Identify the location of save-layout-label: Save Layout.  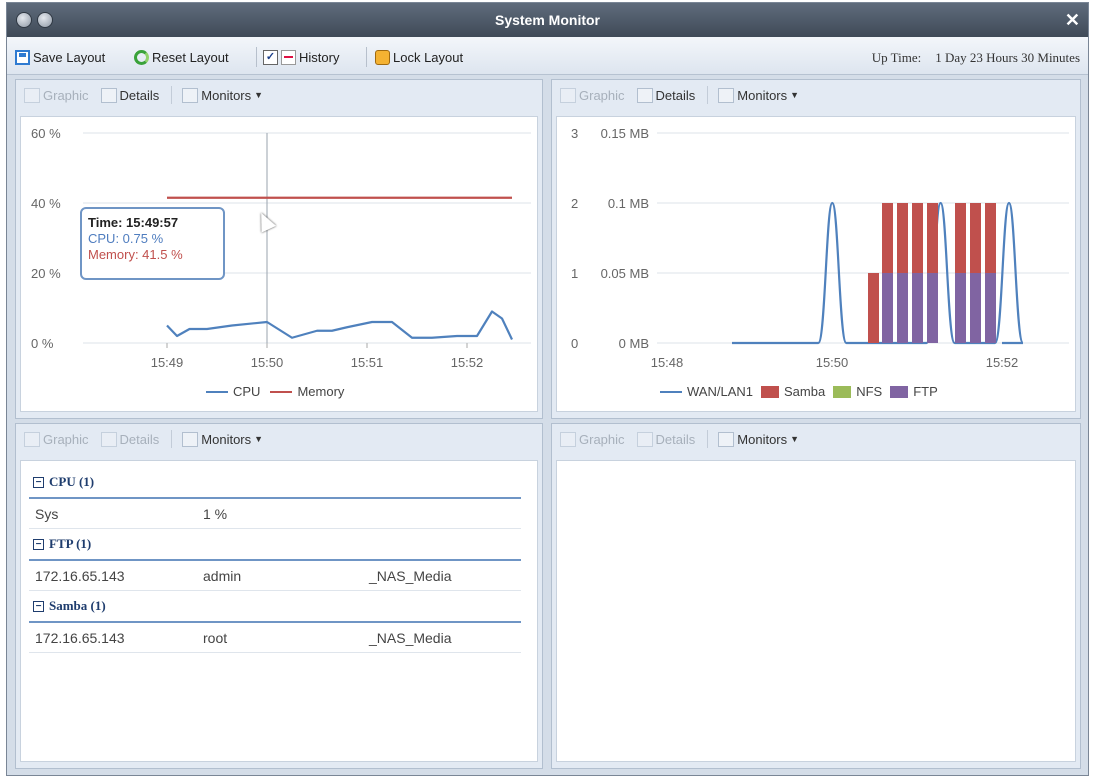
(69, 57).